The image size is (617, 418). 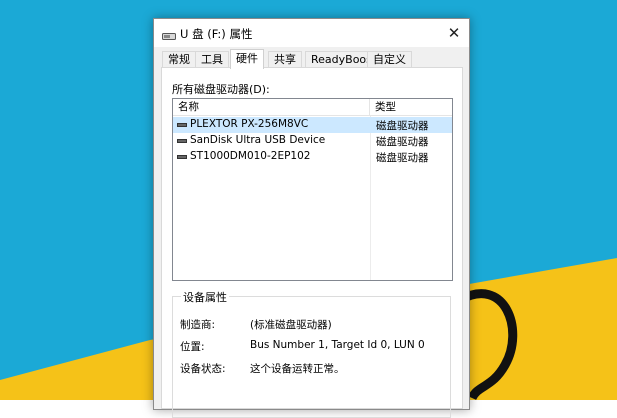 I want to click on drive-row: SanDisk Ultra USB Device, so click(x=271, y=141).